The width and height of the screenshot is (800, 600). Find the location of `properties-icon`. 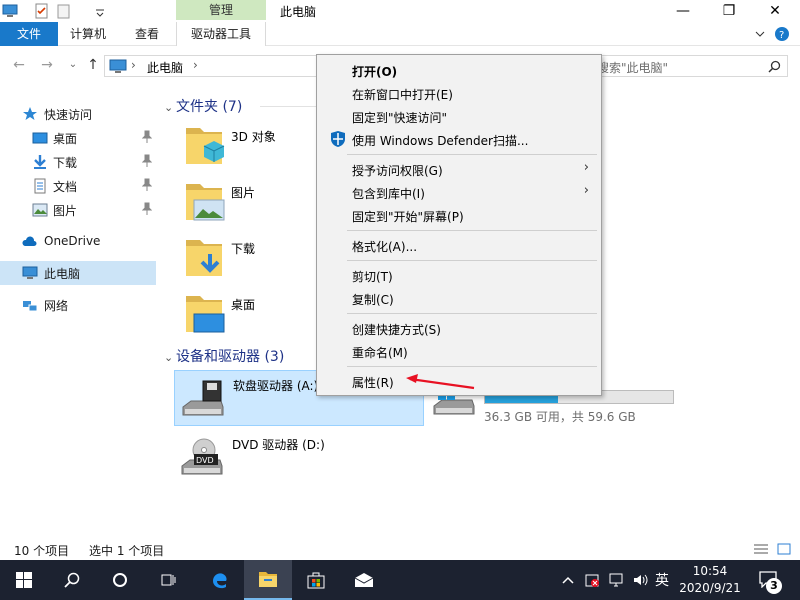

properties-icon is located at coordinates (42, 11).